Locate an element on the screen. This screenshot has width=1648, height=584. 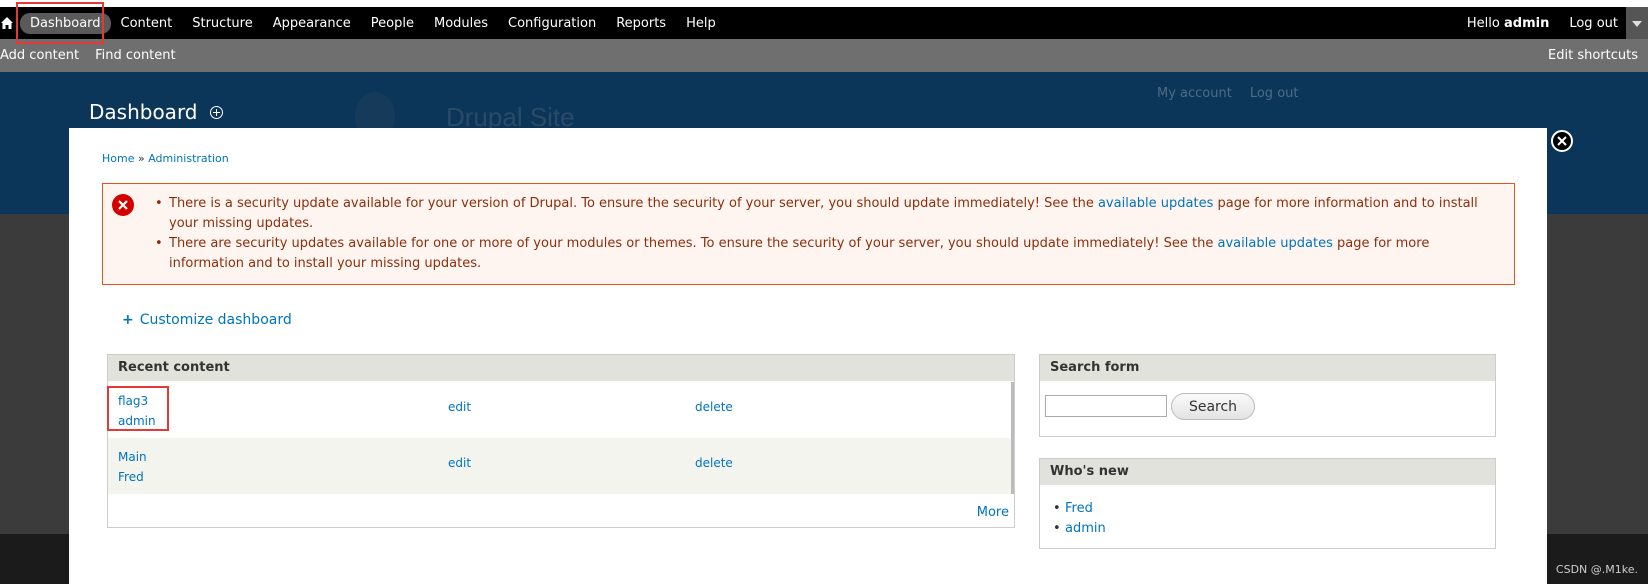
shortcuts-bar: Add content Find content Edit shortcuts is located at coordinates (824, 55).